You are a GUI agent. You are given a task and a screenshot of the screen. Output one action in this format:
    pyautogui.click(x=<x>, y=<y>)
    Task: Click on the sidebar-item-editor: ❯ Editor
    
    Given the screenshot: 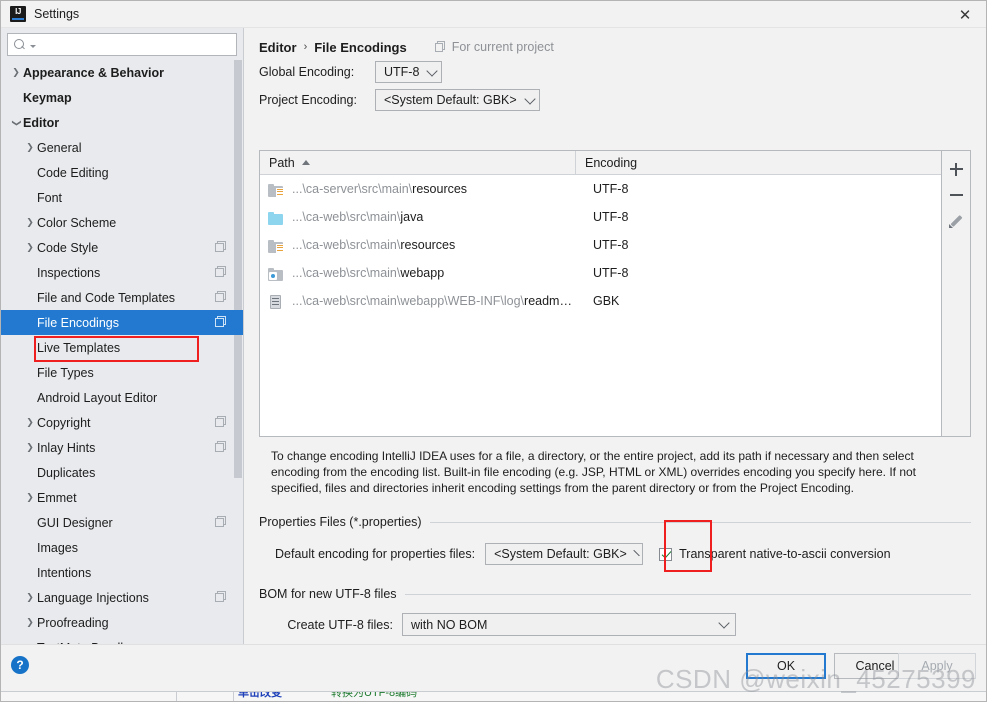 What is the action you would take?
    pyautogui.click(x=122, y=122)
    